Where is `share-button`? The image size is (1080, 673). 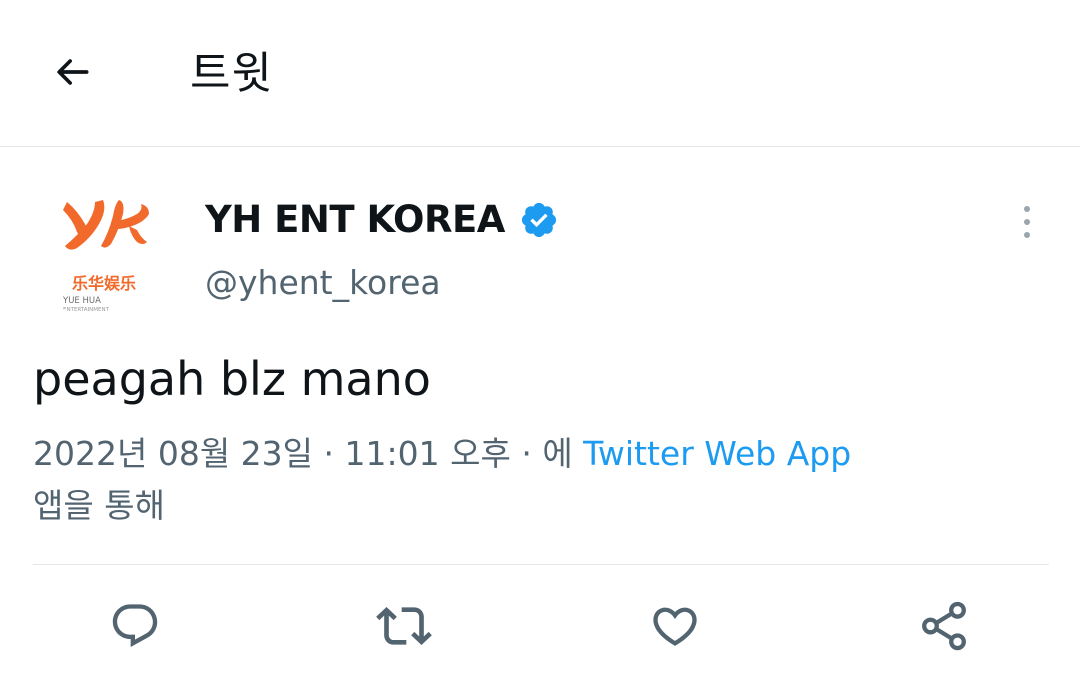 share-button is located at coordinates (944, 628).